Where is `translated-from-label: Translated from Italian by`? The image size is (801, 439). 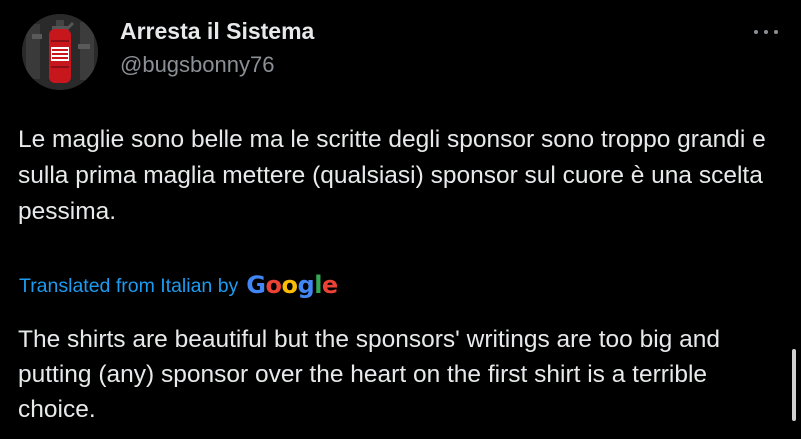 translated-from-label: Translated from Italian by is located at coordinates (128, 286).